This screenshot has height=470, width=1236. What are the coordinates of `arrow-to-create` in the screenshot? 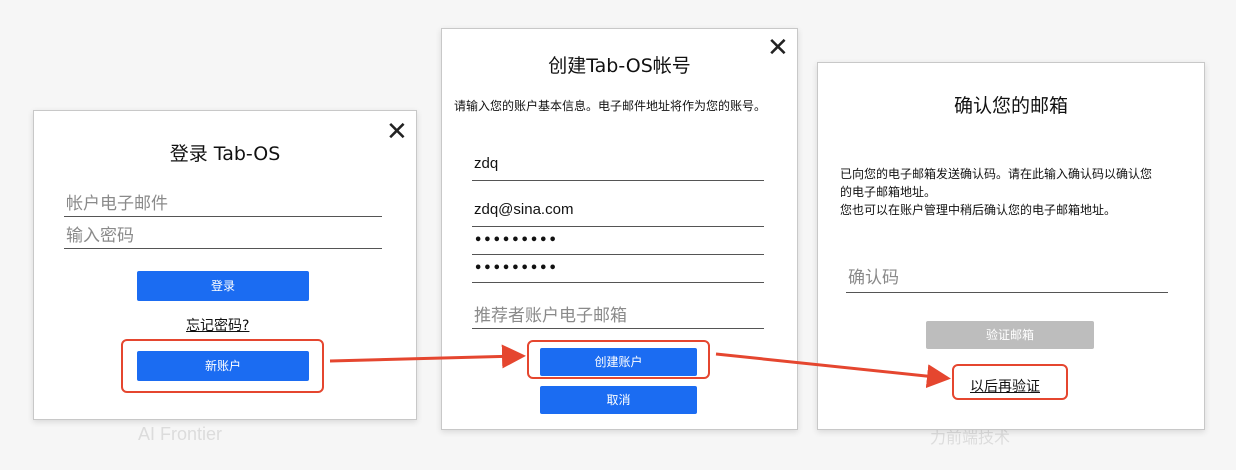 It's located at (427, 356).